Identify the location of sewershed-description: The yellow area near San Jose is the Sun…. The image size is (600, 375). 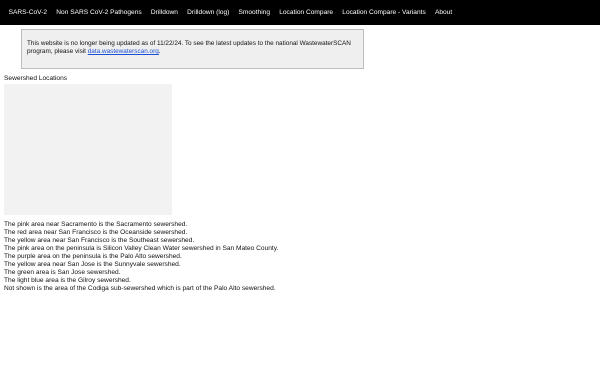
(92, 264).